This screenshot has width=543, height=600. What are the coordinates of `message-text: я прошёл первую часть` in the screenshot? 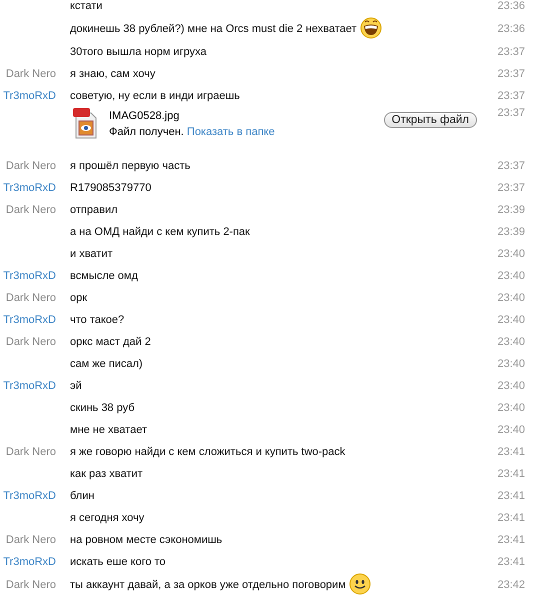 It's located at (130, 166).